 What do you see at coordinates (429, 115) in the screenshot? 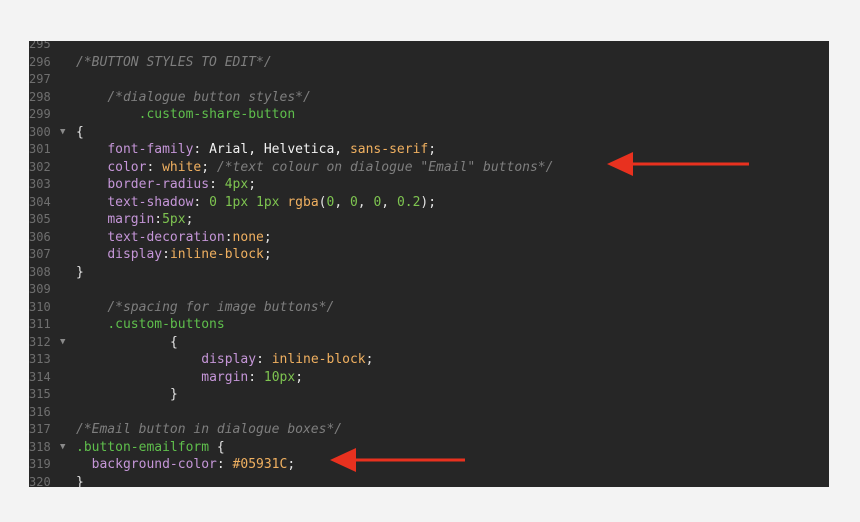
I see `code-line: 299 .custom-share-button` at bounding box center [429, 115].